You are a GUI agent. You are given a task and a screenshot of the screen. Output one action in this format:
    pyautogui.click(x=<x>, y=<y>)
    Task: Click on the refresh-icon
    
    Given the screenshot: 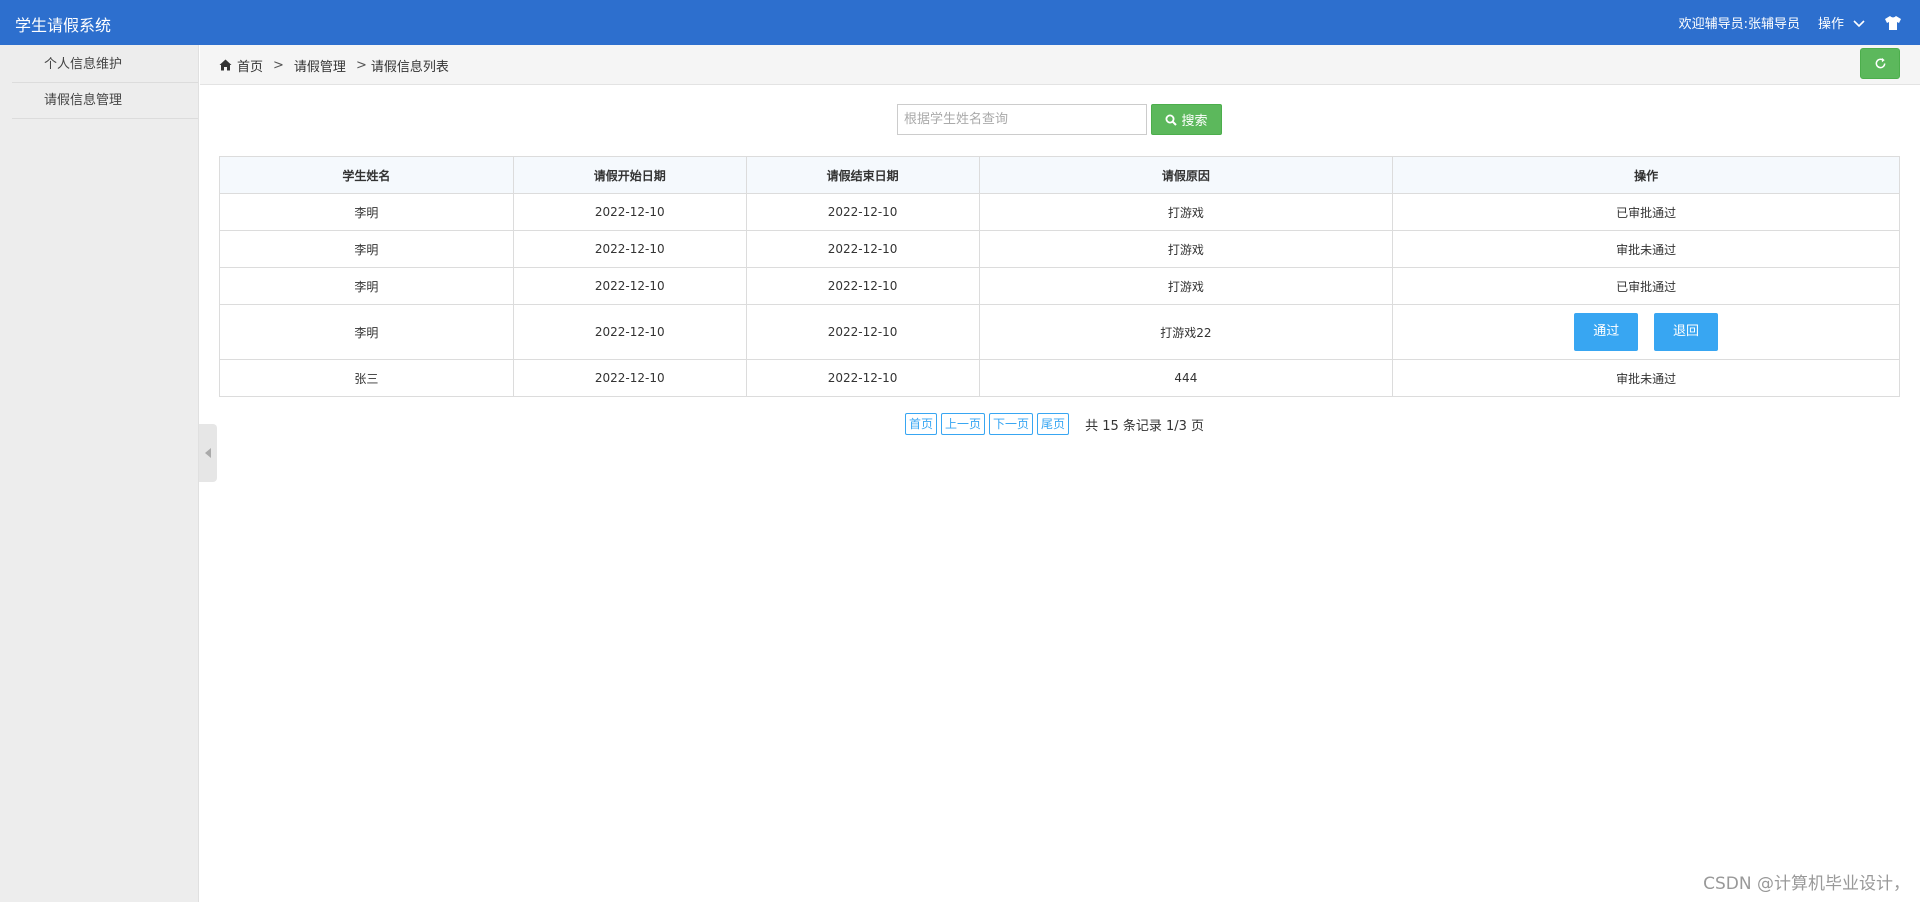 What is the action you would take?
    pyautogui.click(x=1880, y=63)
    